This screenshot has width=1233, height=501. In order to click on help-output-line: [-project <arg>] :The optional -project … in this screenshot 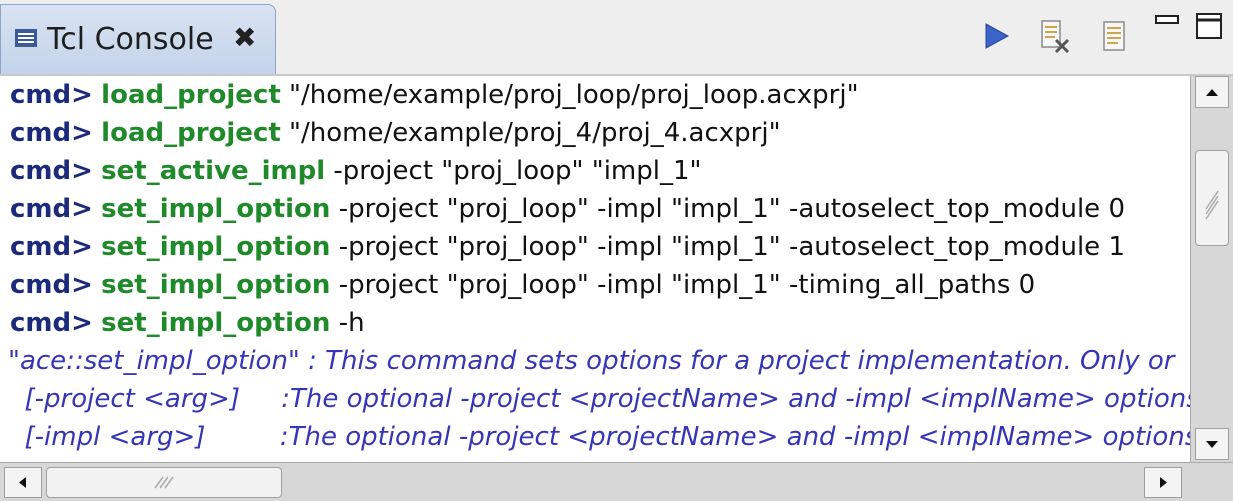, I will do `click(599, 399)`.